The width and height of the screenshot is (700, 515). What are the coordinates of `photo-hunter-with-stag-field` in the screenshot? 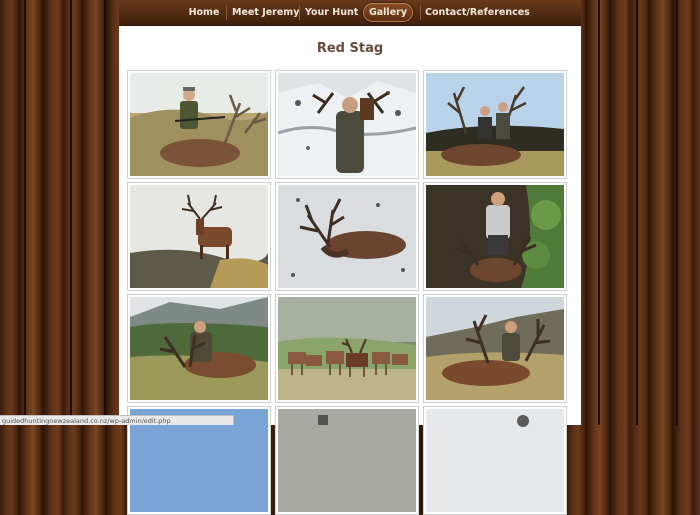 It's located at (495, 348).